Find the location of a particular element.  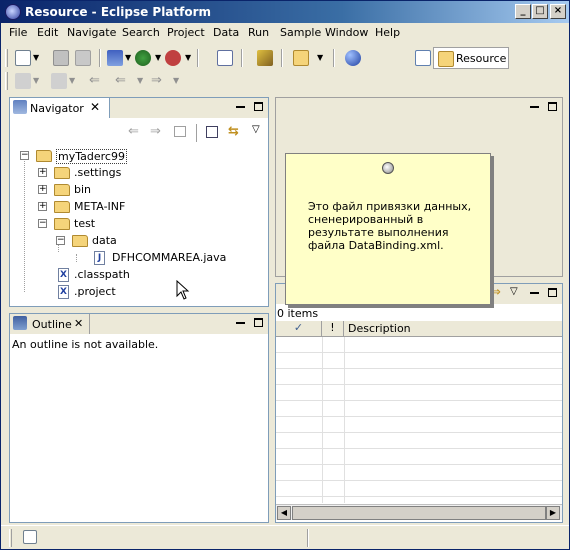

close-outline-icon: ✕ is located at coordinates (78, 323).